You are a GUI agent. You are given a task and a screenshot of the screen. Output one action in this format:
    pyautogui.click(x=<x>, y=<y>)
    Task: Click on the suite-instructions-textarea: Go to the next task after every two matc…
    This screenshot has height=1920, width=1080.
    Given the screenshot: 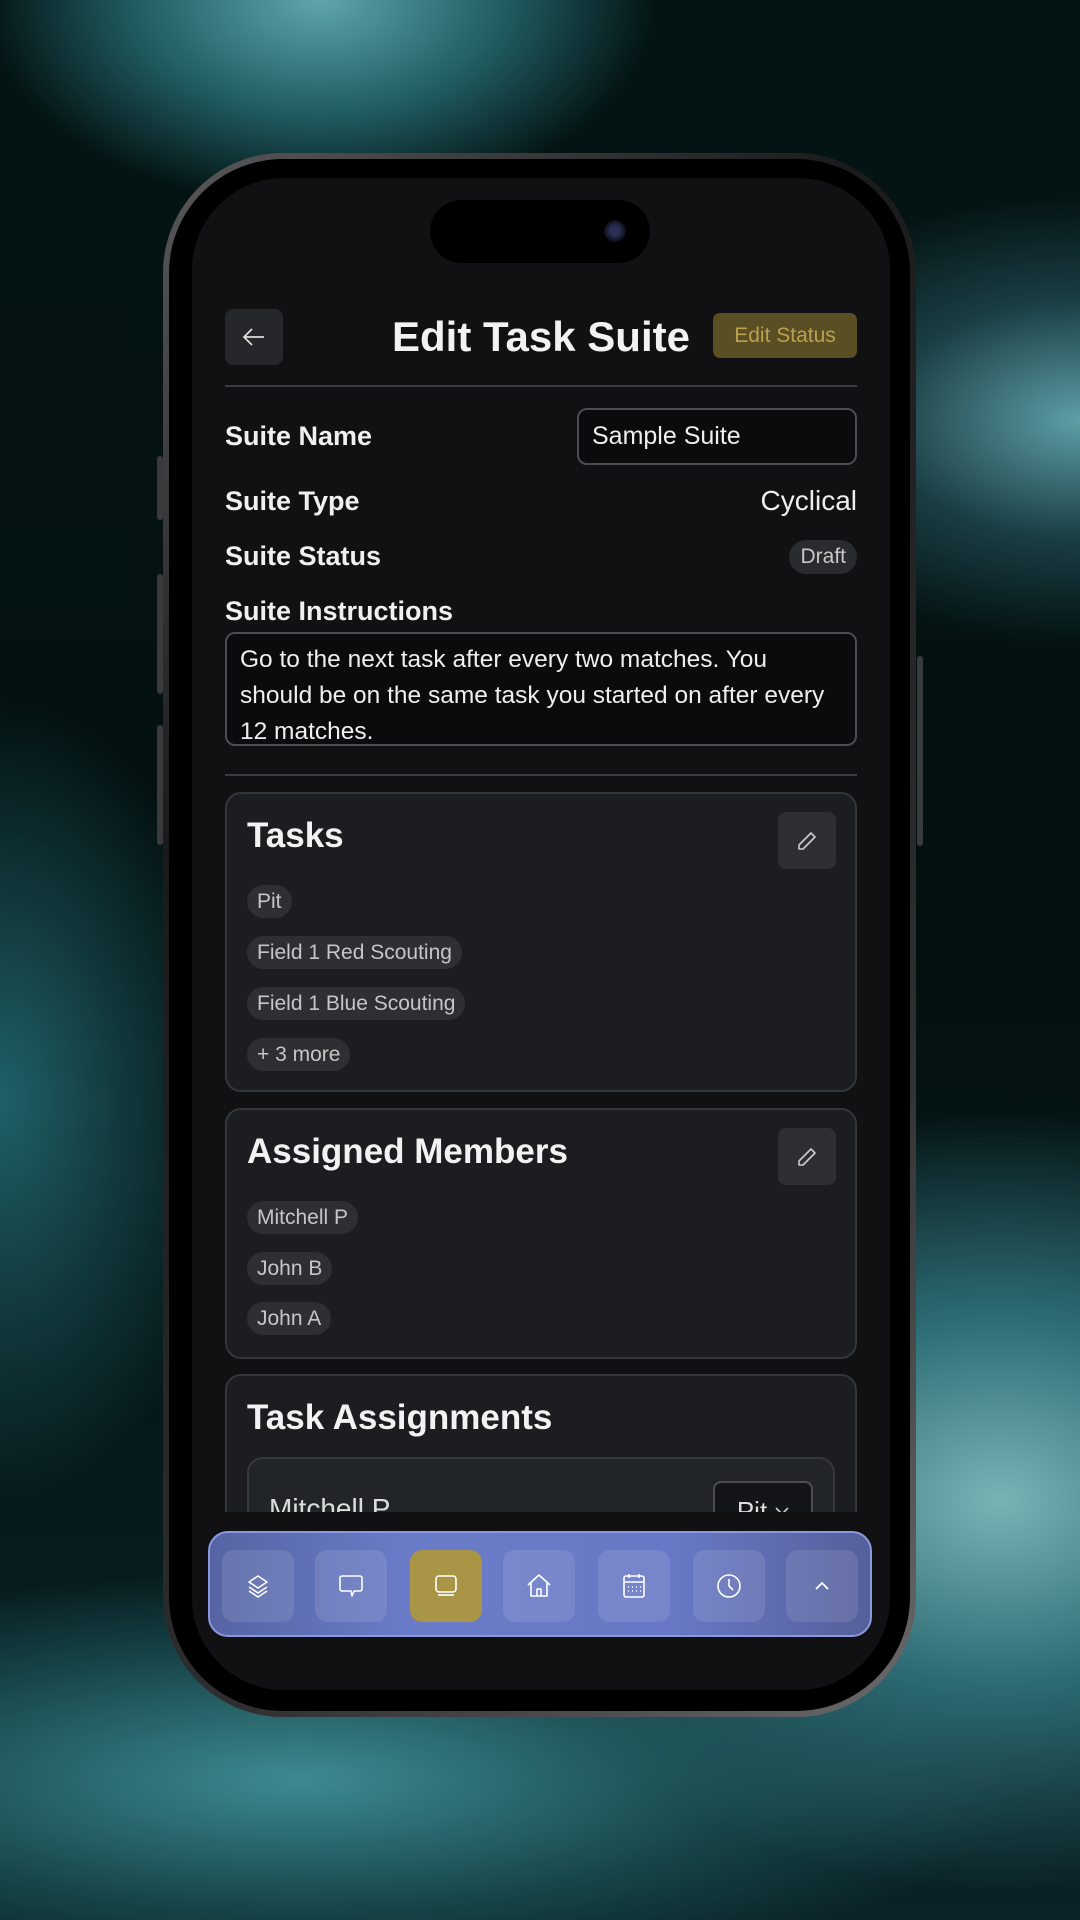 What is the action you would take?
    pyautogui.click(x=541, y=689)
    